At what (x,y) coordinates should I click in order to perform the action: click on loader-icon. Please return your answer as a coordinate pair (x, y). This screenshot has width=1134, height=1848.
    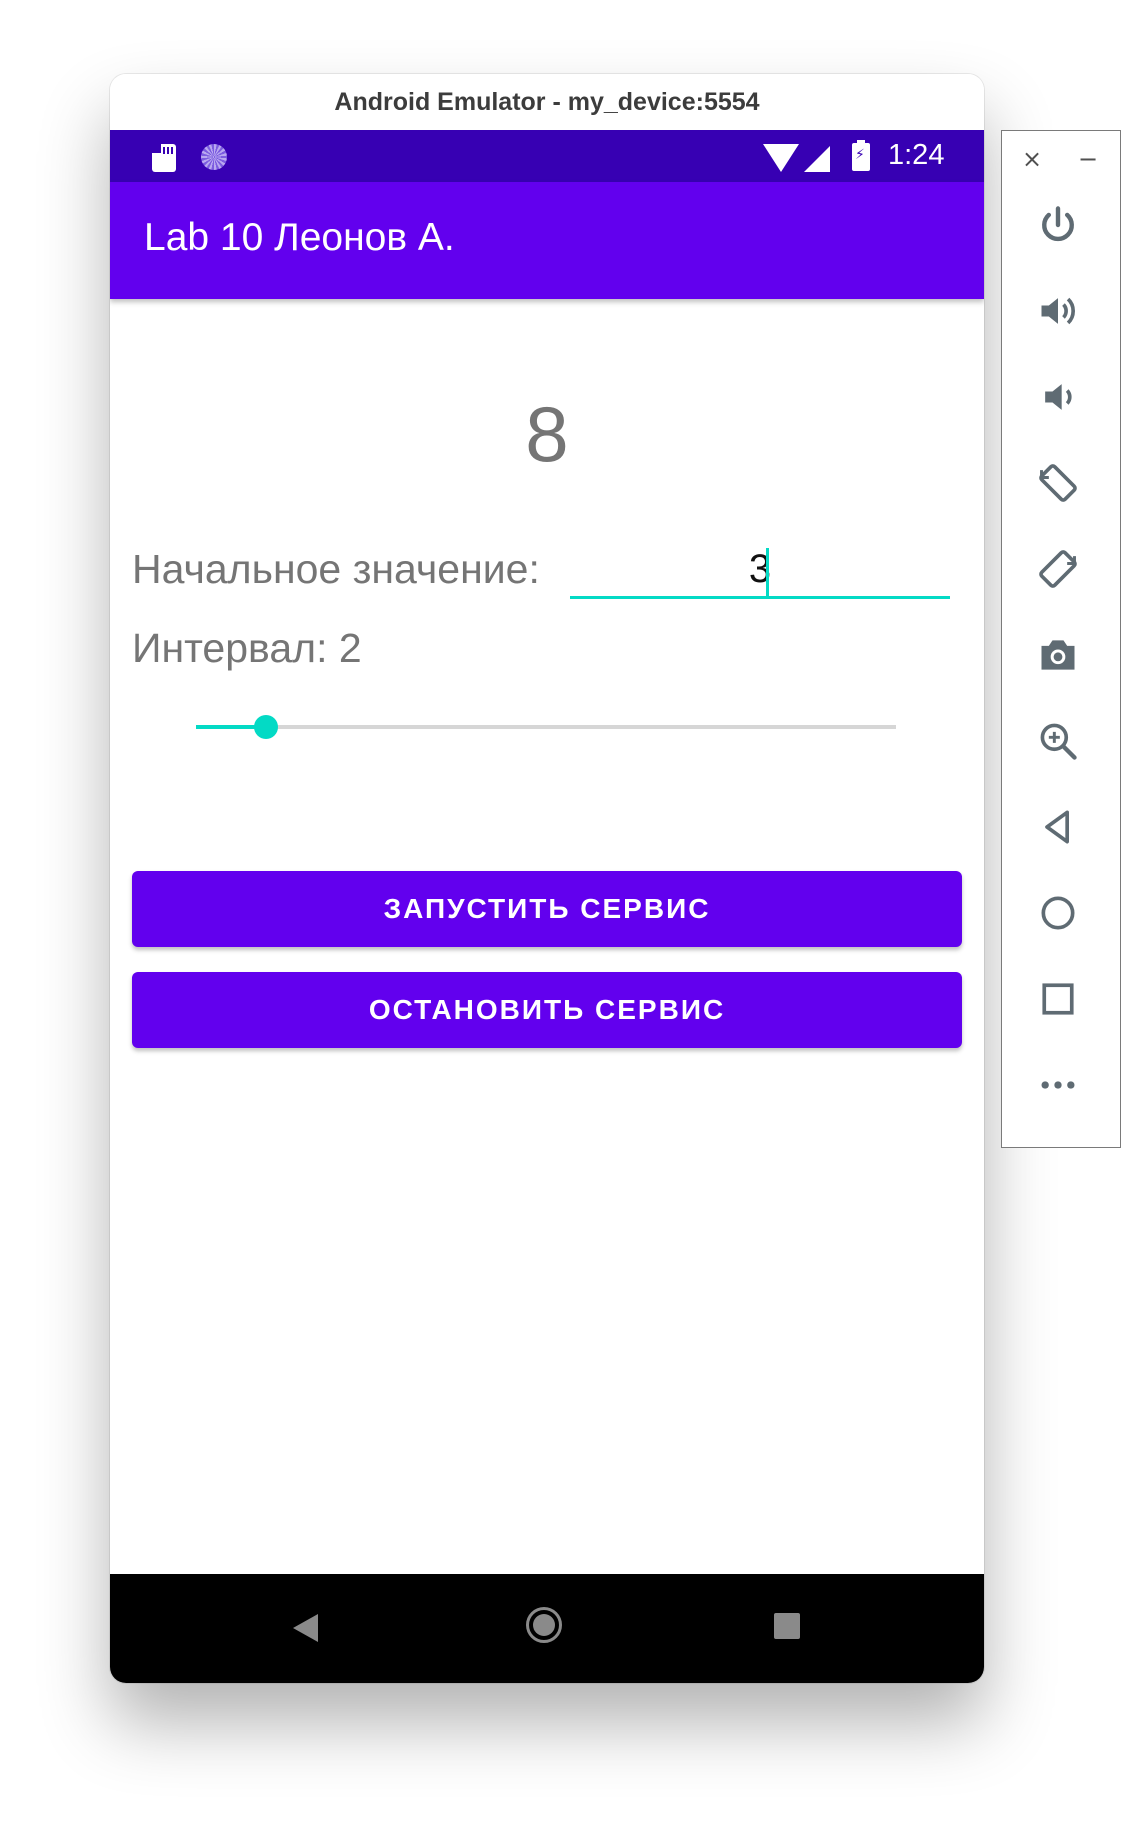
    Looking at the image, I should click on (214, 157).